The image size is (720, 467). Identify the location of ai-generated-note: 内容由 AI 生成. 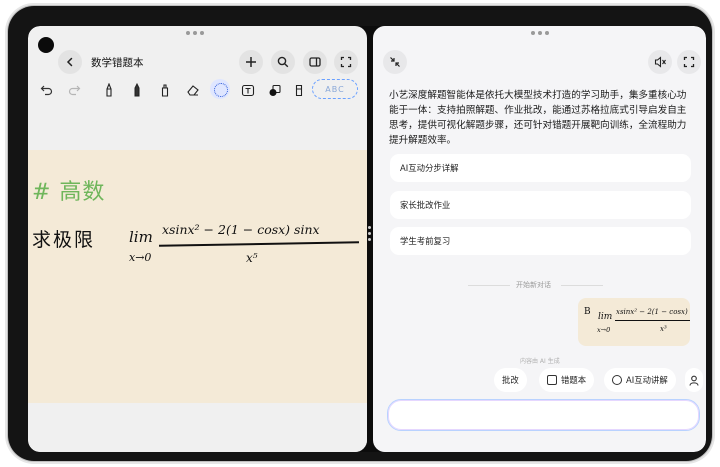
(540, 361).